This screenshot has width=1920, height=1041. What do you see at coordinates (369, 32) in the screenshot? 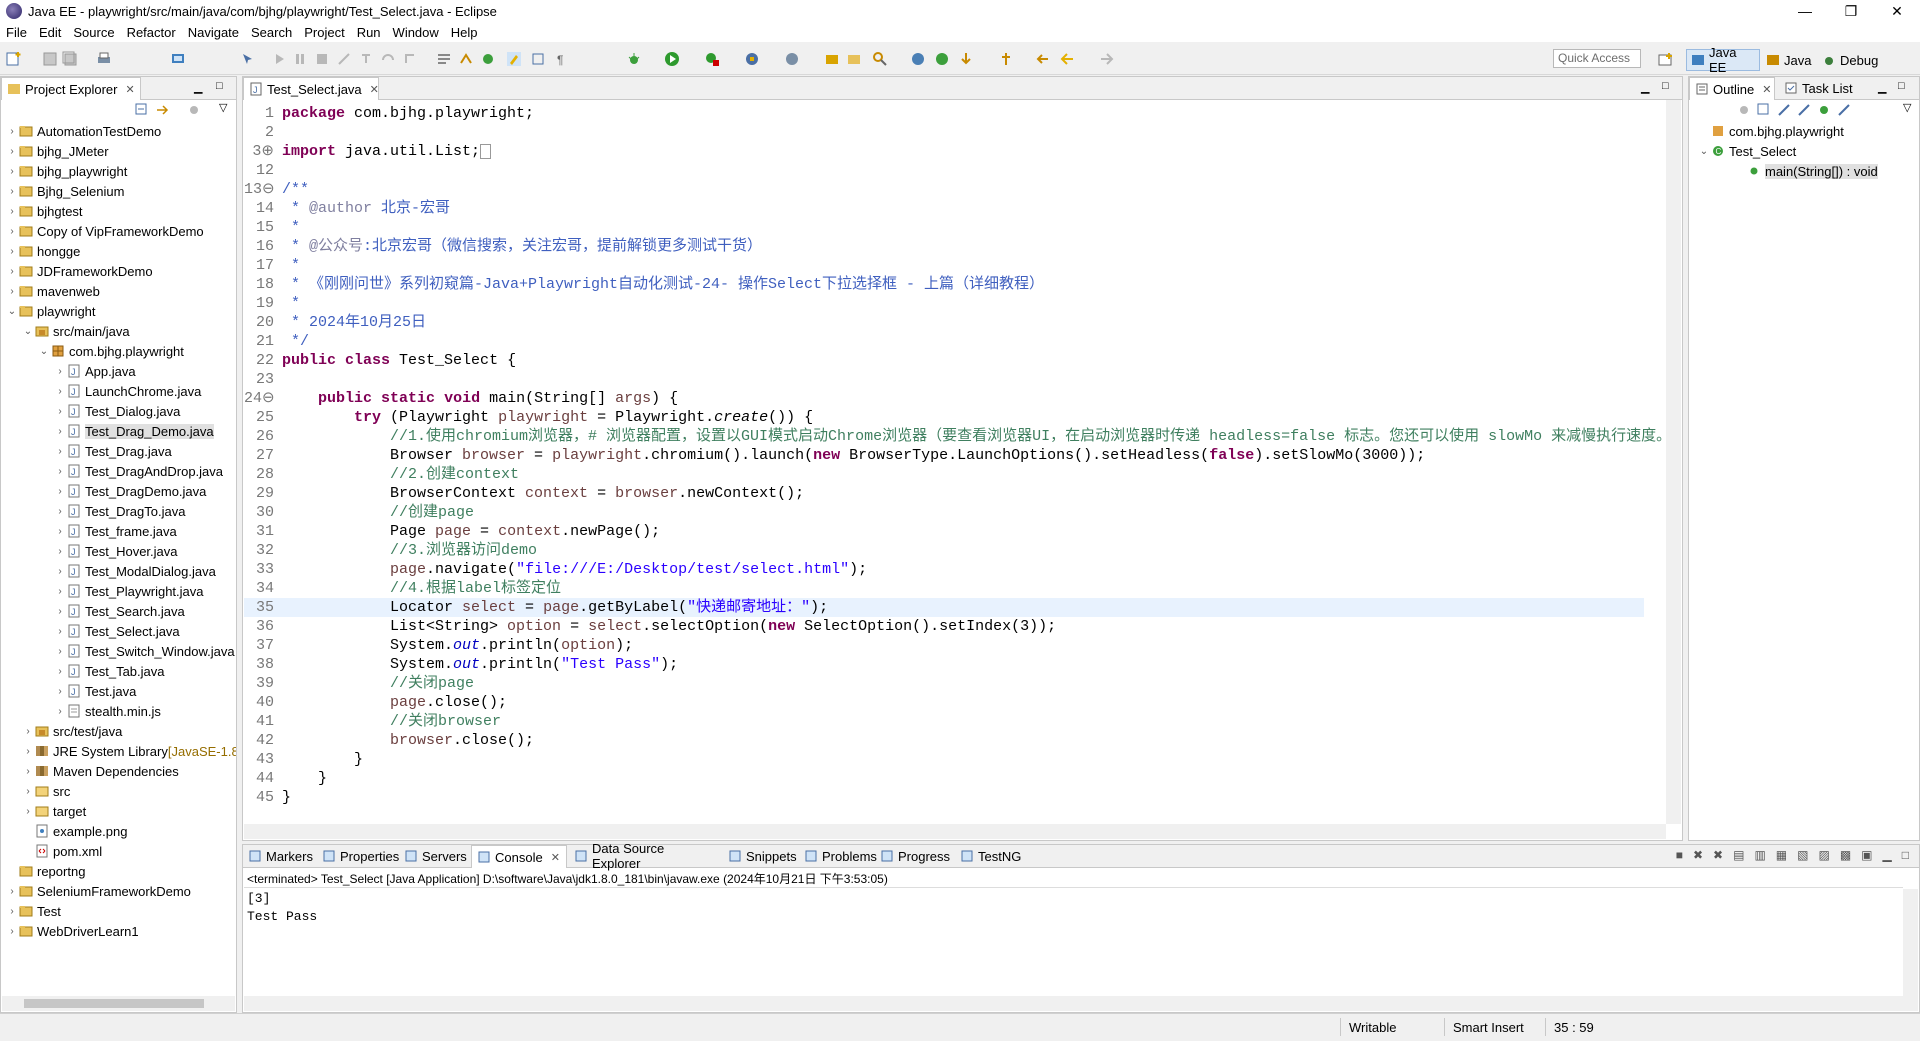
I see `menu-run: Run` at bounding box center [369, 32].